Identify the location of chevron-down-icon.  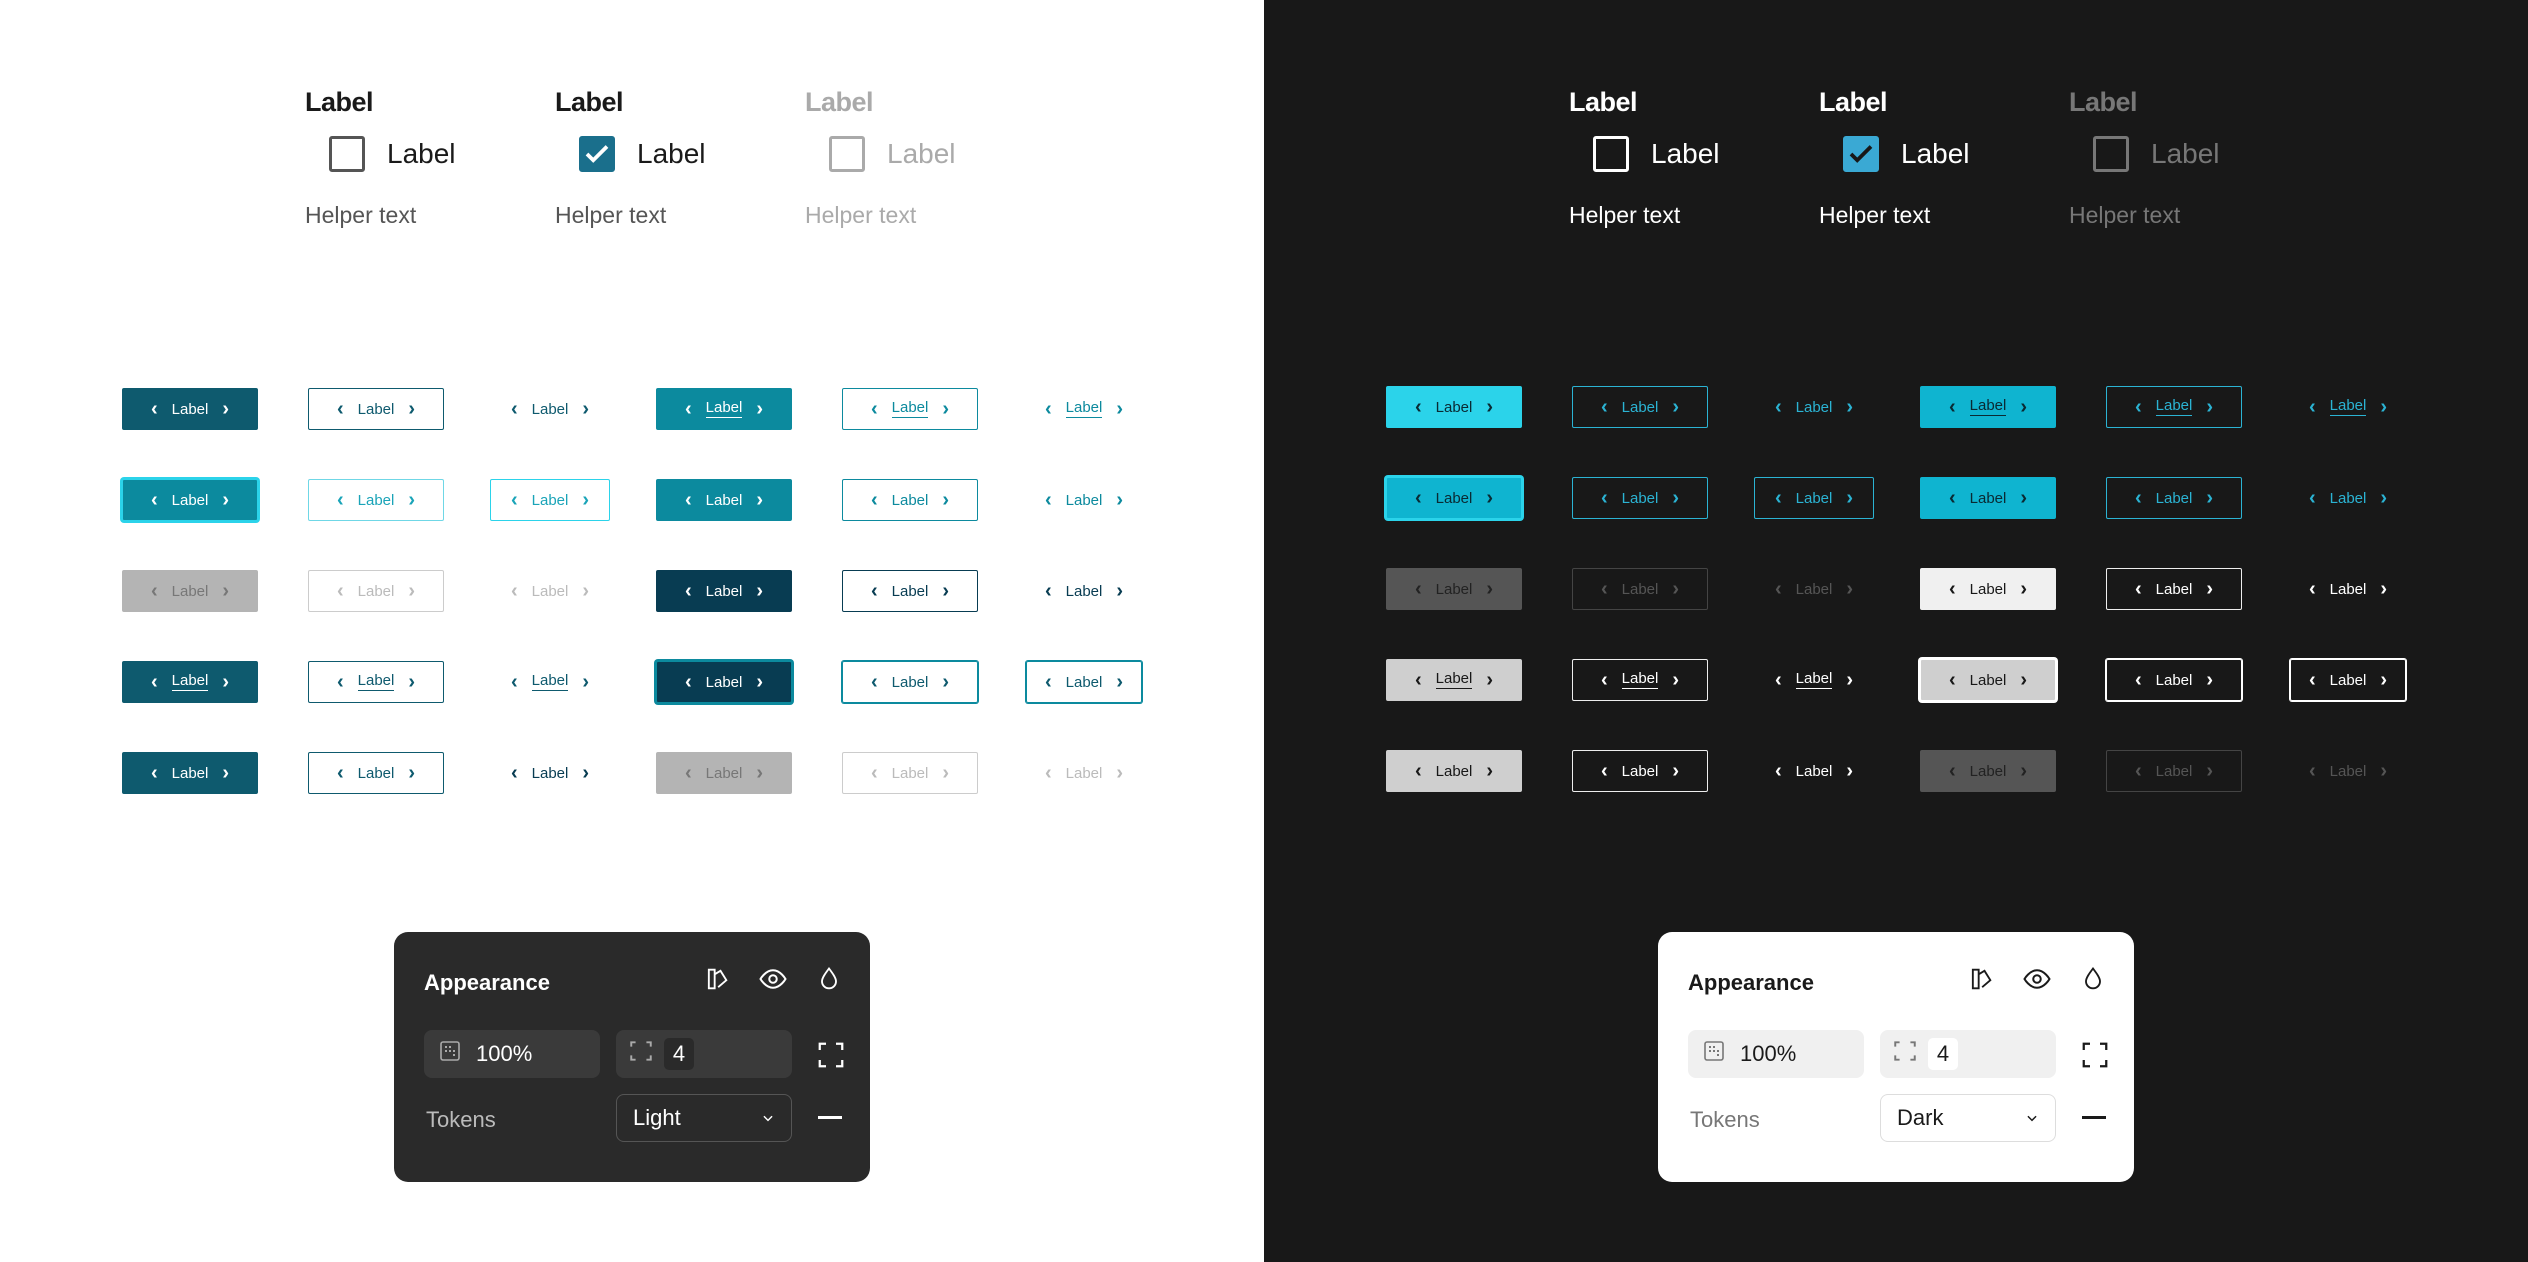
(768, 1118).